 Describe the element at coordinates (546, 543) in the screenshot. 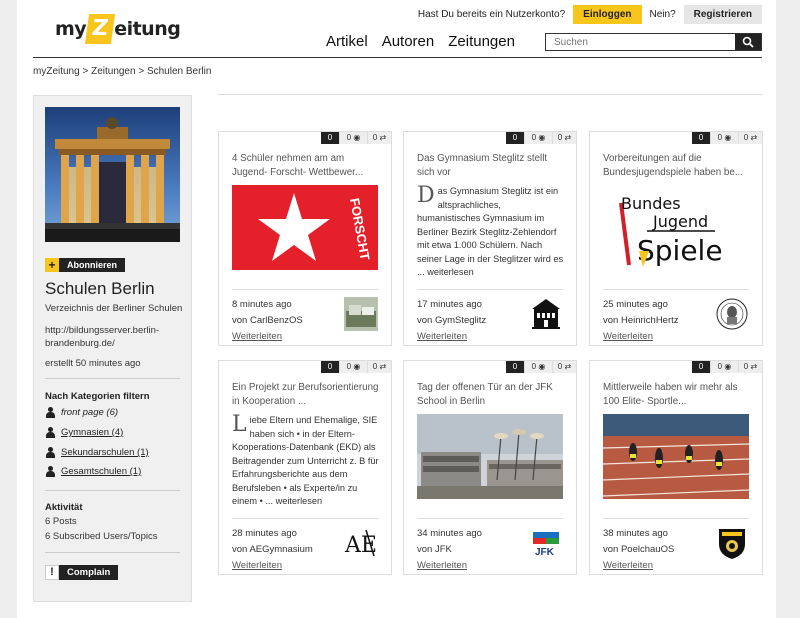

I see `author-avatar: JFK` at that location.